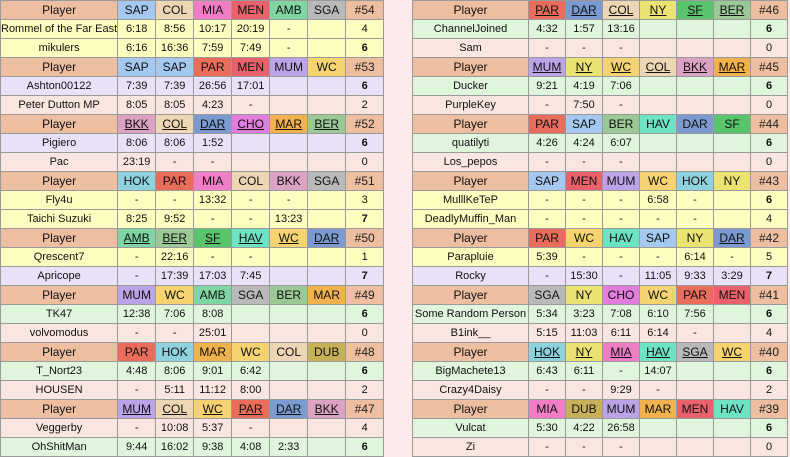 The height and width of the screenshot is (457, 790). What do you see at coordinates (213, 390) in the screenshot?
I see `time-cell: 11:12` at bounding box center [213, 390].